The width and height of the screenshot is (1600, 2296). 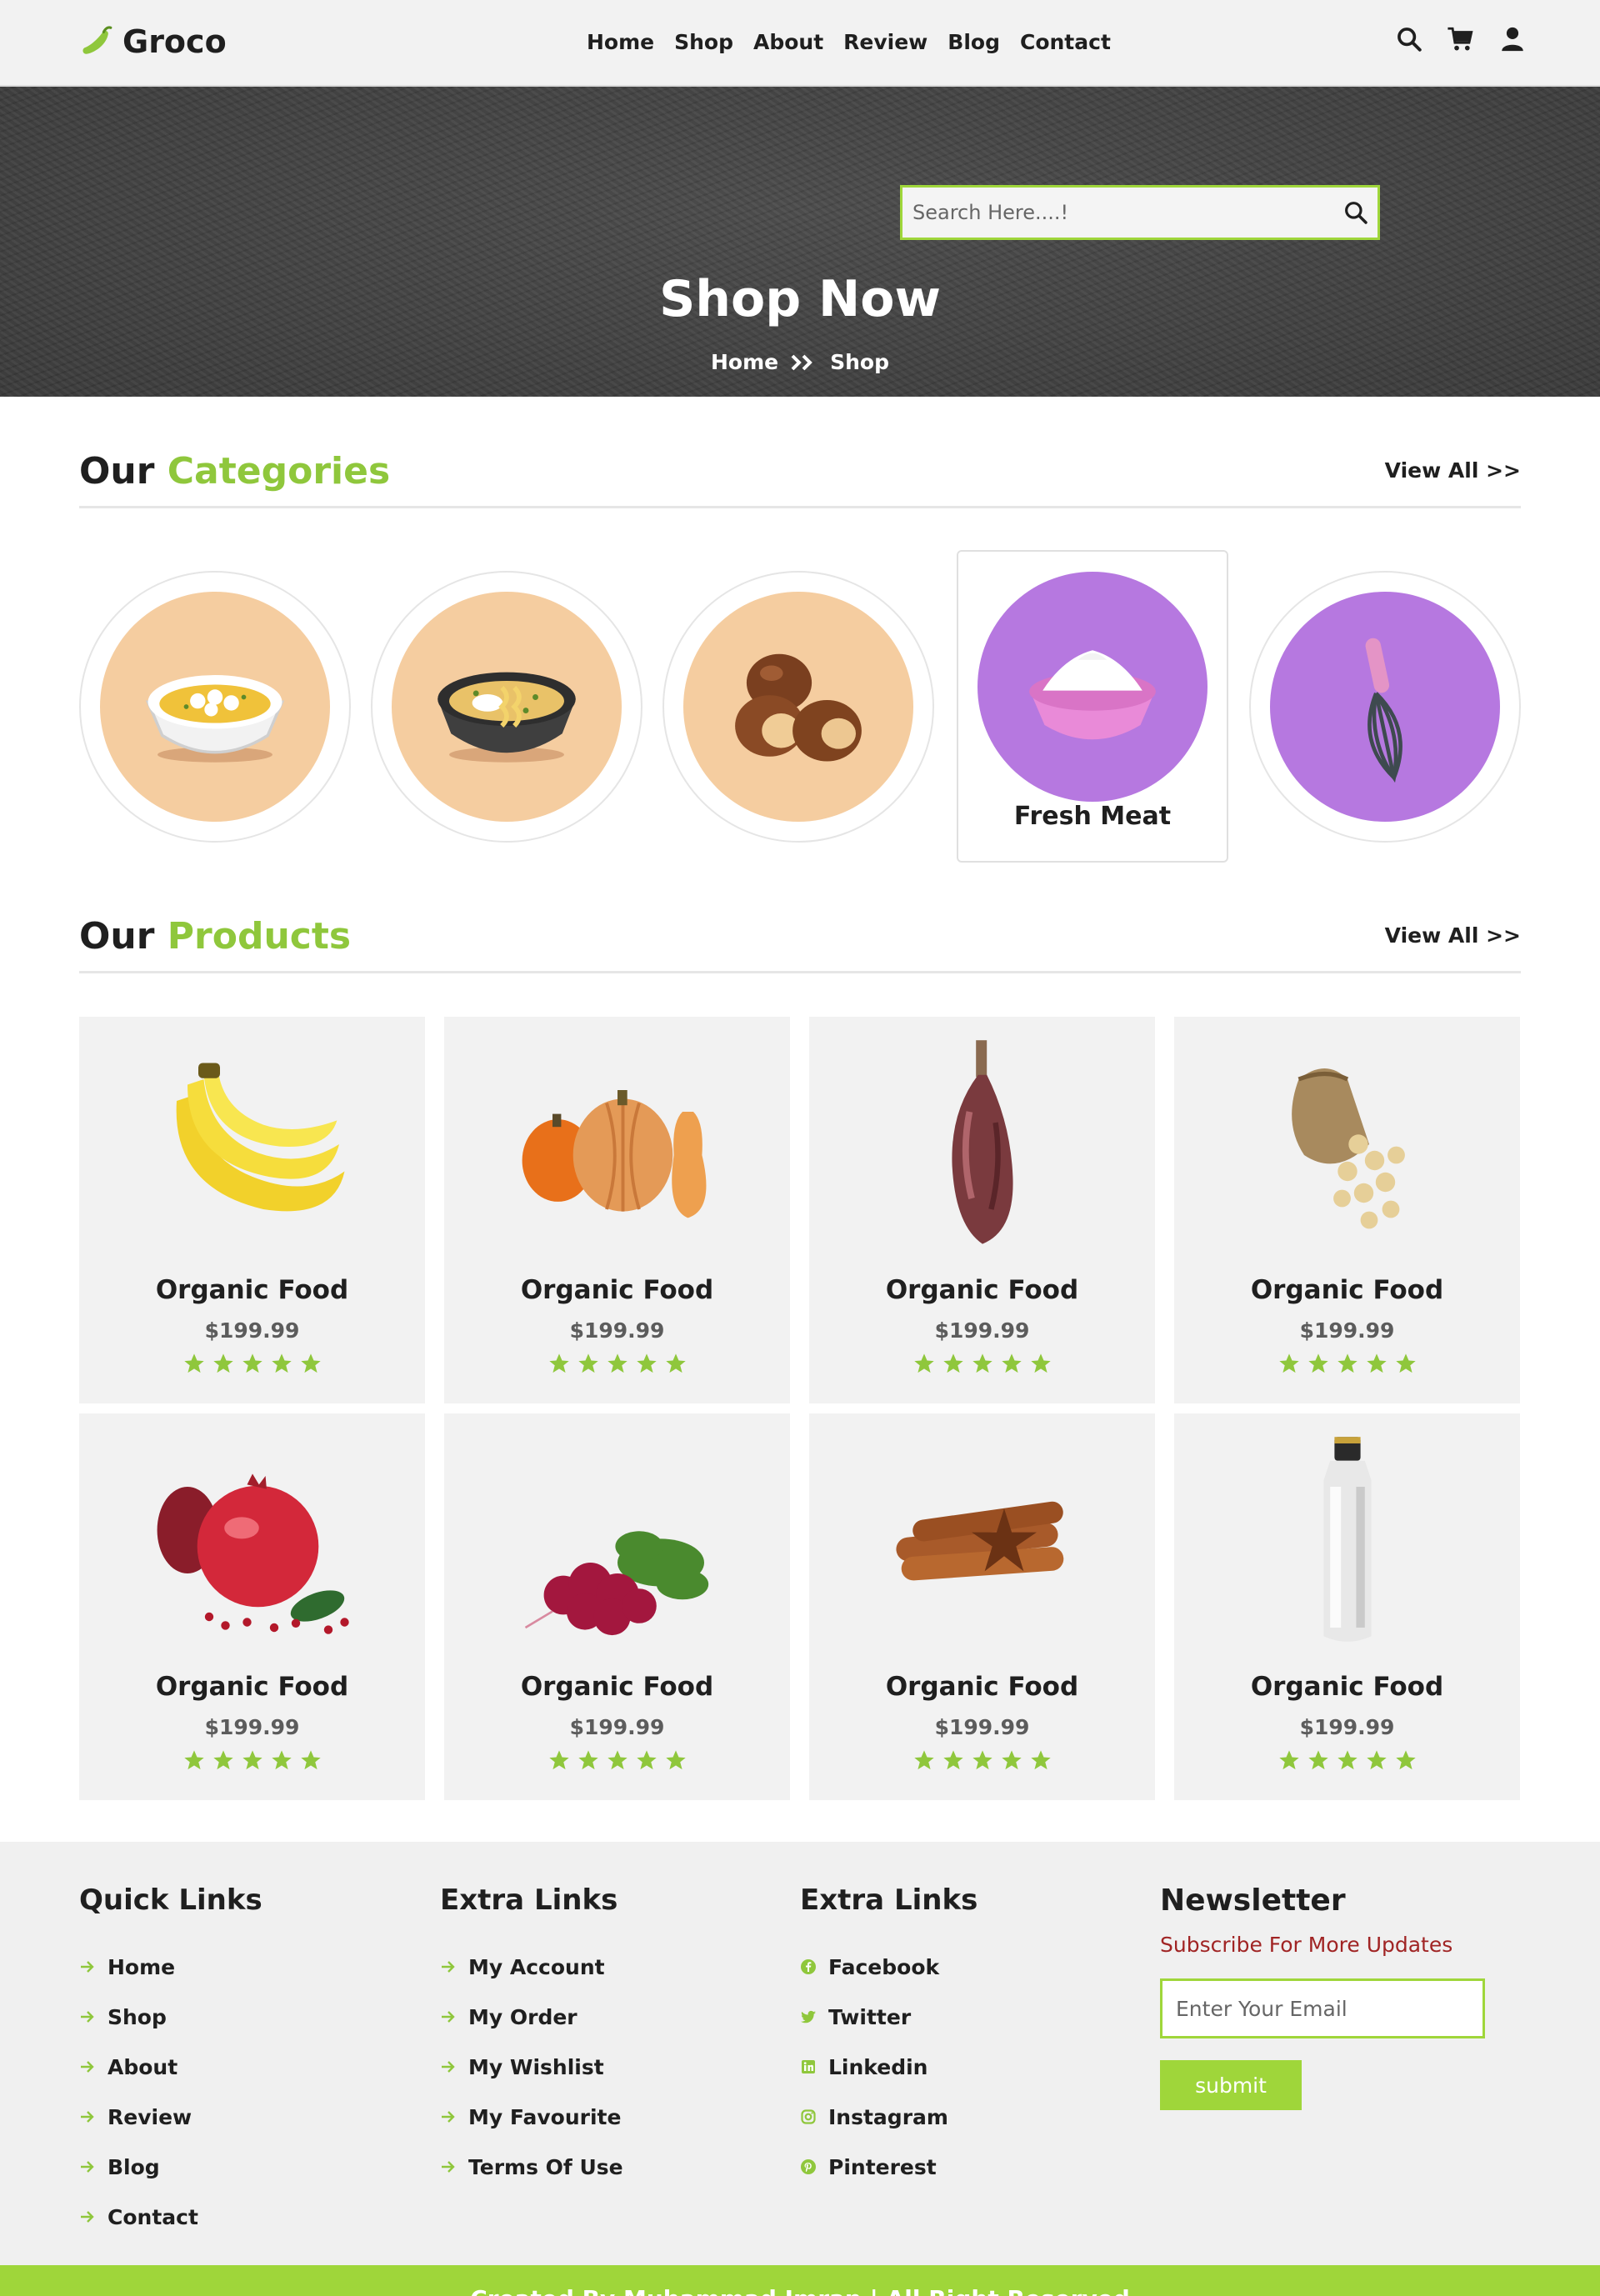 What do you see at coordinates (545, 2167) in the screenshot?
I see `footer-link-label: Terms Of Use` at bounding box center [545, 2167].